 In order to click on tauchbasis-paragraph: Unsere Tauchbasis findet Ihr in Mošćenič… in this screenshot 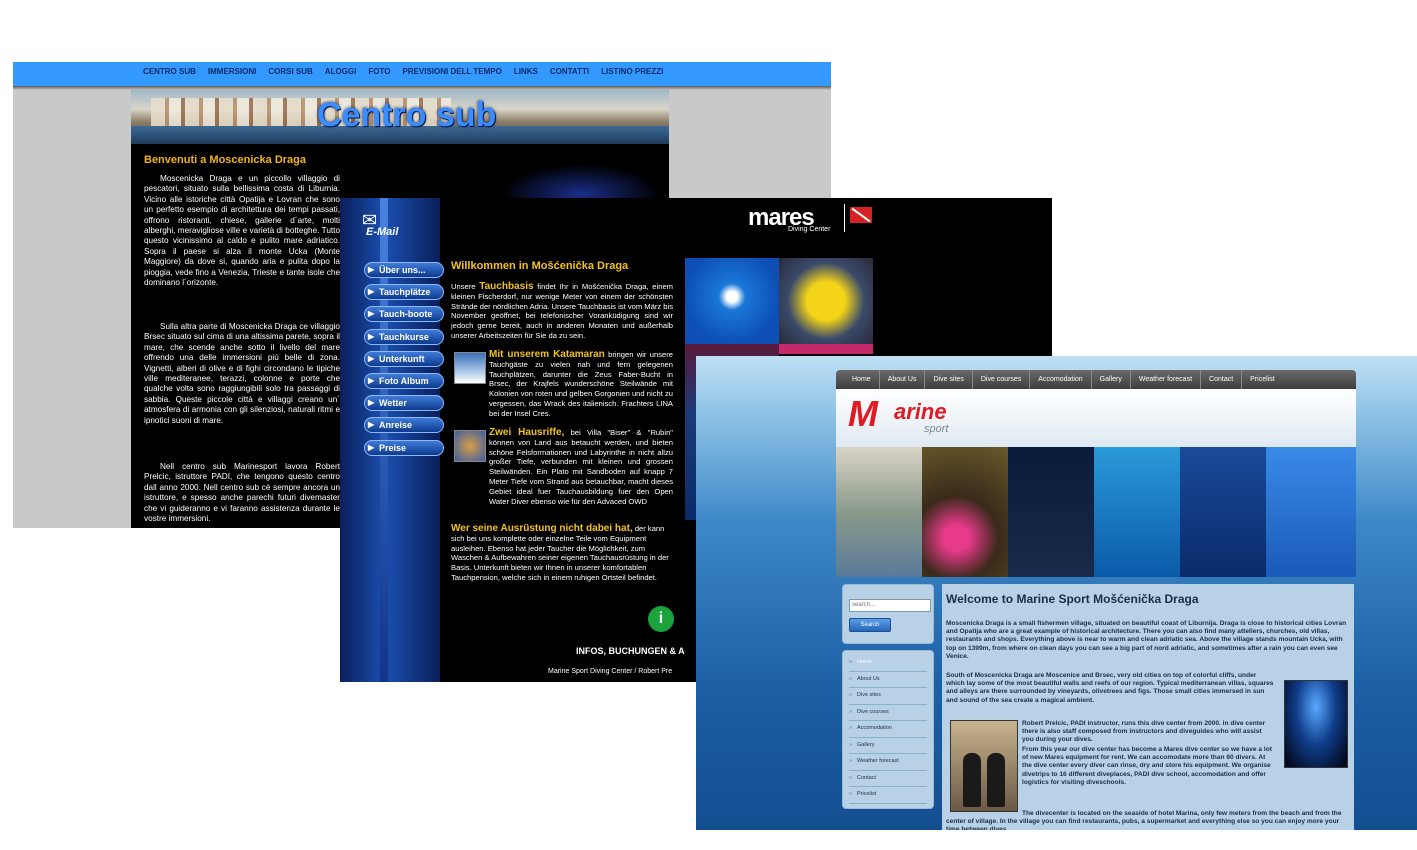, I will do `click(562, 311)`.